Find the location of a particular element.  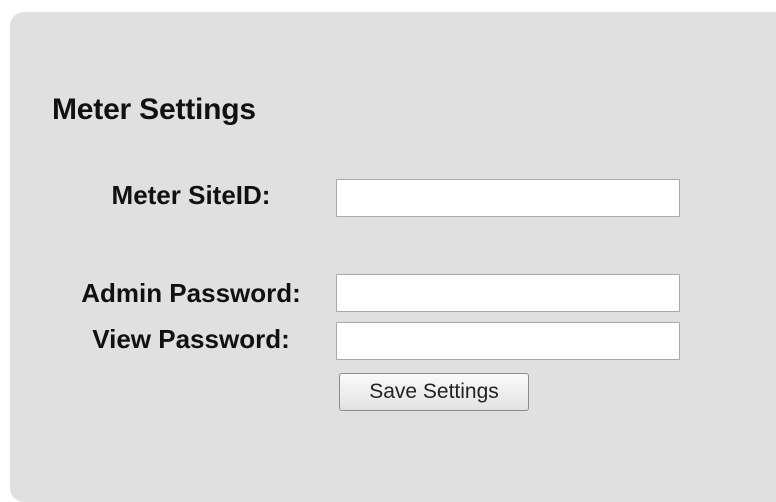

page-title: Meter Settings is located at coordinates (154, 109).